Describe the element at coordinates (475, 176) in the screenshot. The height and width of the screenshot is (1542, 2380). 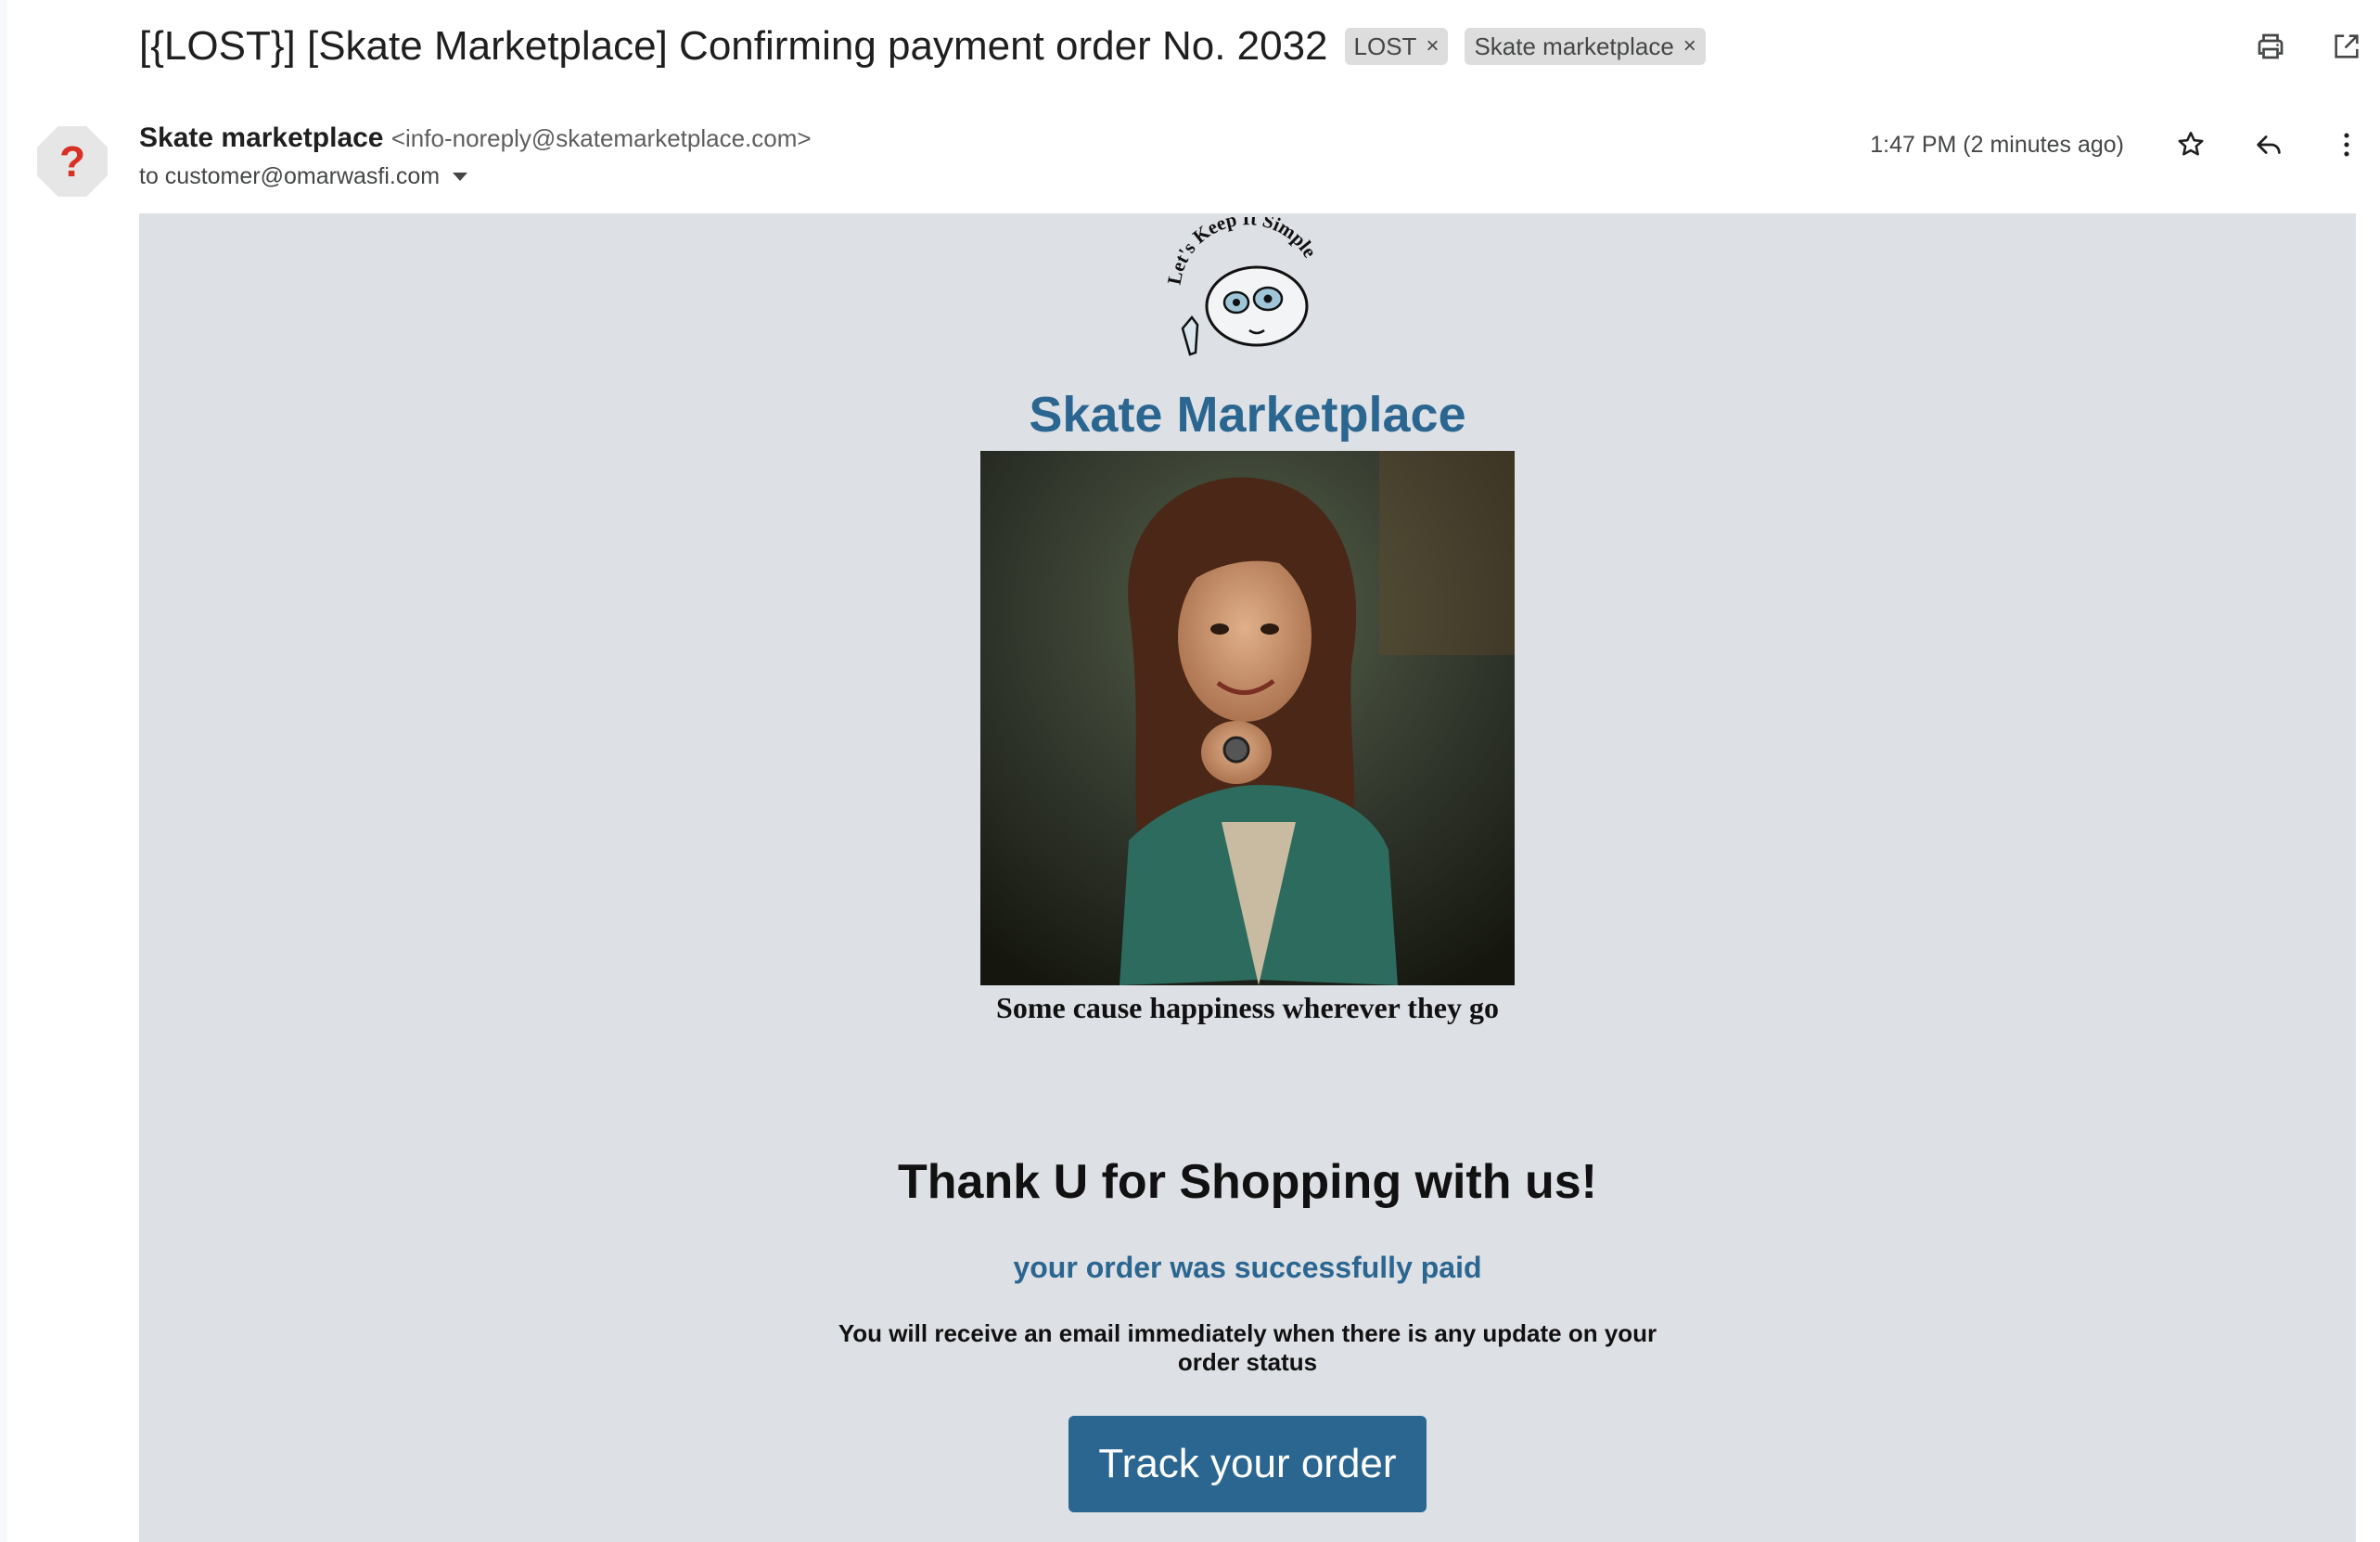
I see `recipients-toggle: to customer@omarwasfi.com` at that location.